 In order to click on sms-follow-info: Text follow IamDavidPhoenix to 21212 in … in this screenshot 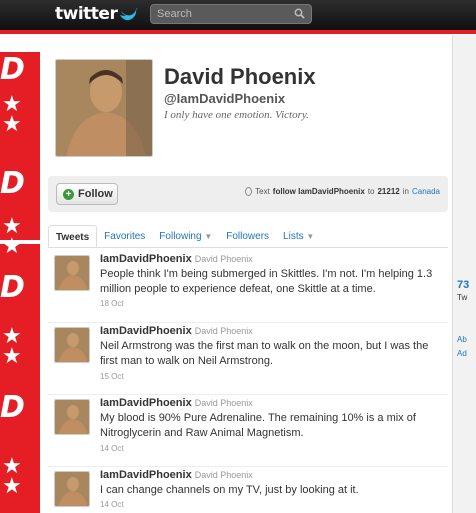, I will do `click(342, 191)`.